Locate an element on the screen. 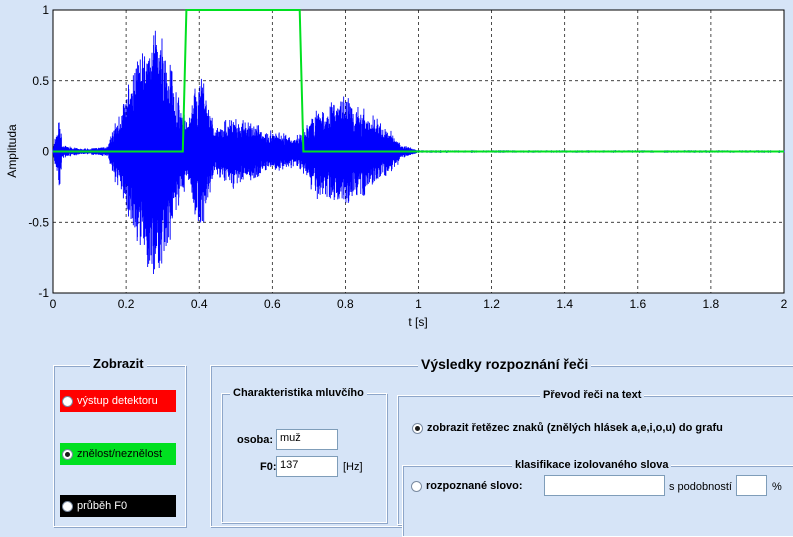 The image size is (793, 537). option-voicing: znělost/neznělost is located at coordinates (118, 454).